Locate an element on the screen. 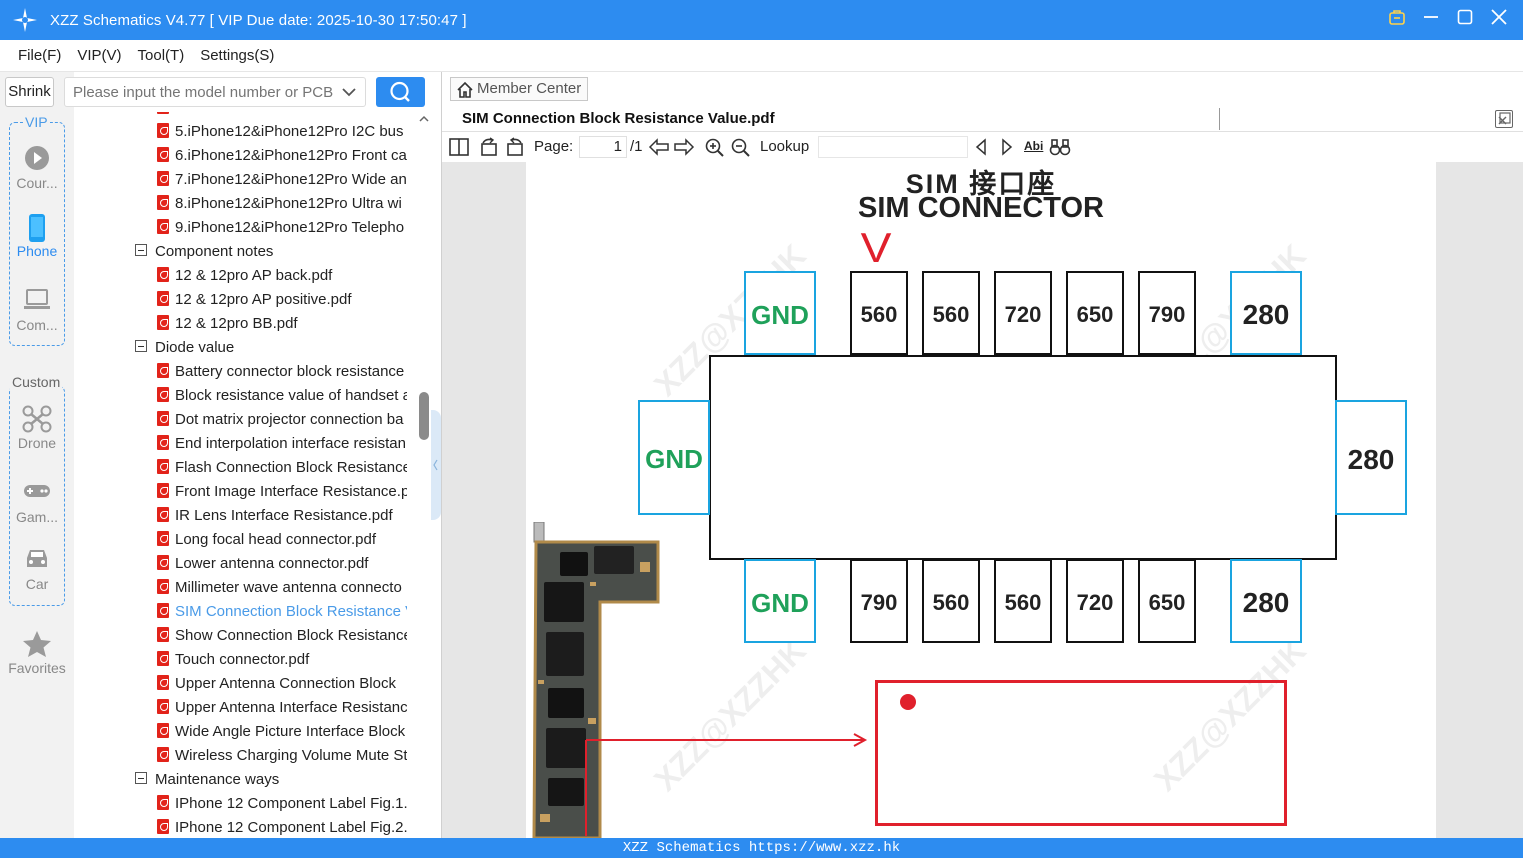 The width and height of the screenshot is (1523, 858). minimize-button is located at coordinates (1431, 19).